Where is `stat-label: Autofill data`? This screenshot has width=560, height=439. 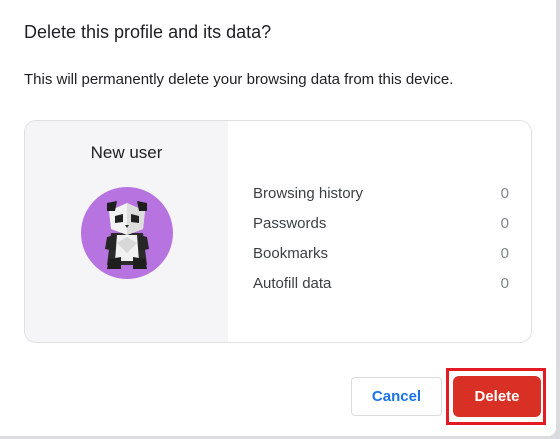 stat-label: Autofill data is located at coordinates (292, 283).